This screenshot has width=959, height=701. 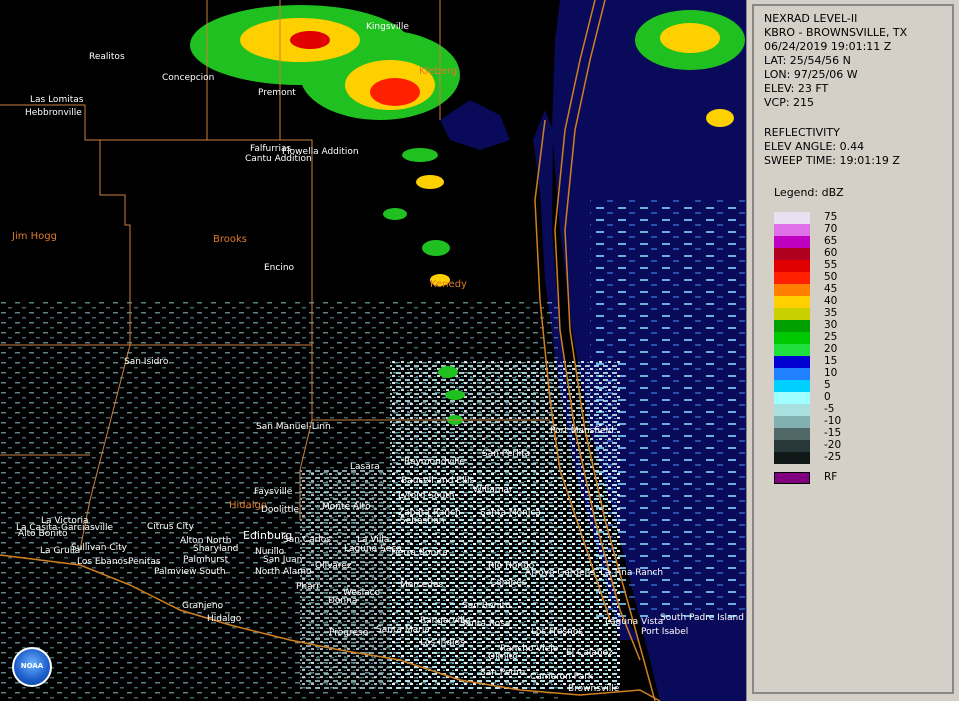 What do you see at coordinates (144, 562) in the screenshot?
I see `town-label: Penitas` at bounding box center [144, 562].